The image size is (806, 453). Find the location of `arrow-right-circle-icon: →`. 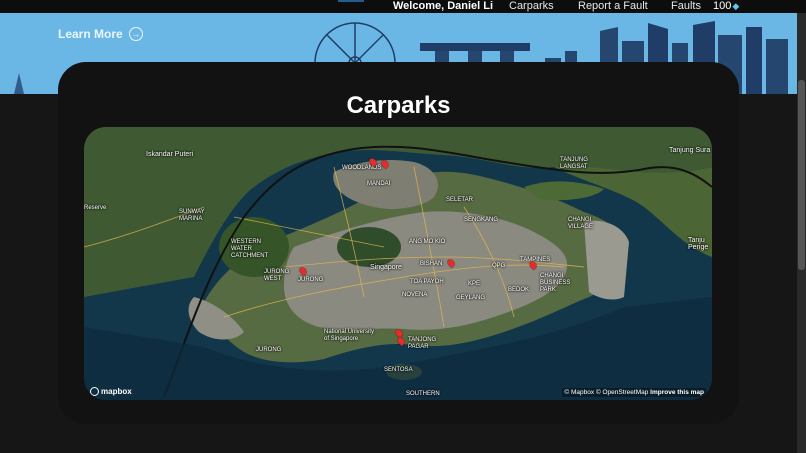

arrow-right-circle-icon: → is located at coordinates (135, 34).